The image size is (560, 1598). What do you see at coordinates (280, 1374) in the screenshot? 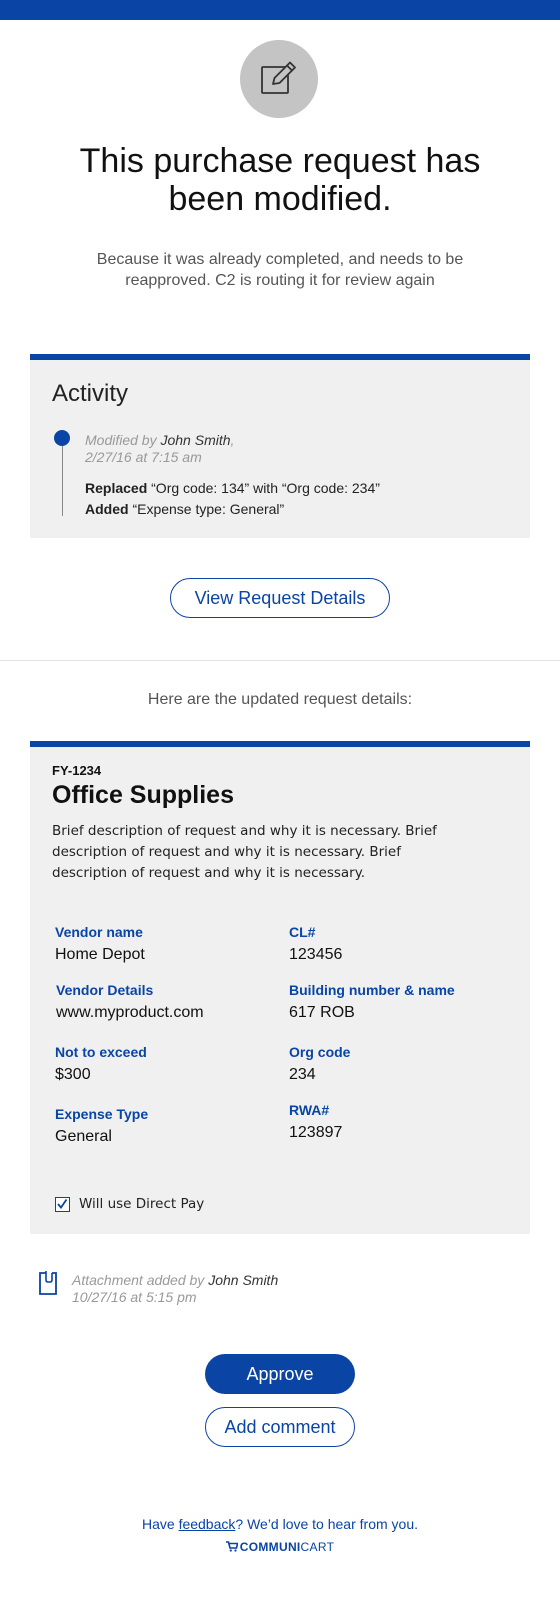
I see `approve-button: Approve` at bounding box center [280, 1374].